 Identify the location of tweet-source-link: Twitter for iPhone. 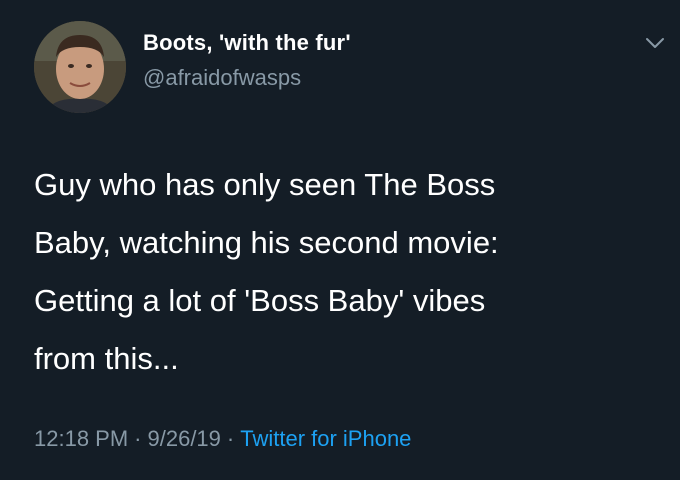
(325, 438).